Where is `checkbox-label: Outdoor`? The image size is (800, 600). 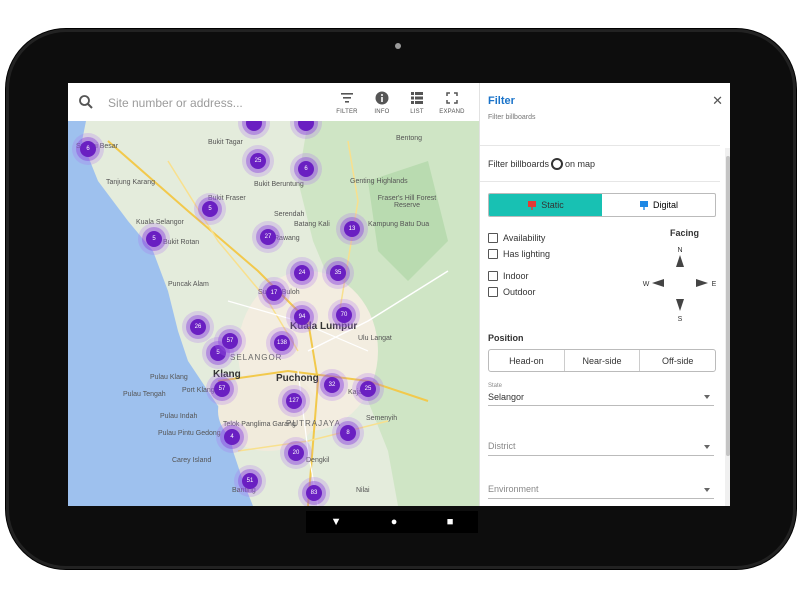
checkbox-label: Outdoor is located at coordinates (519, 292).